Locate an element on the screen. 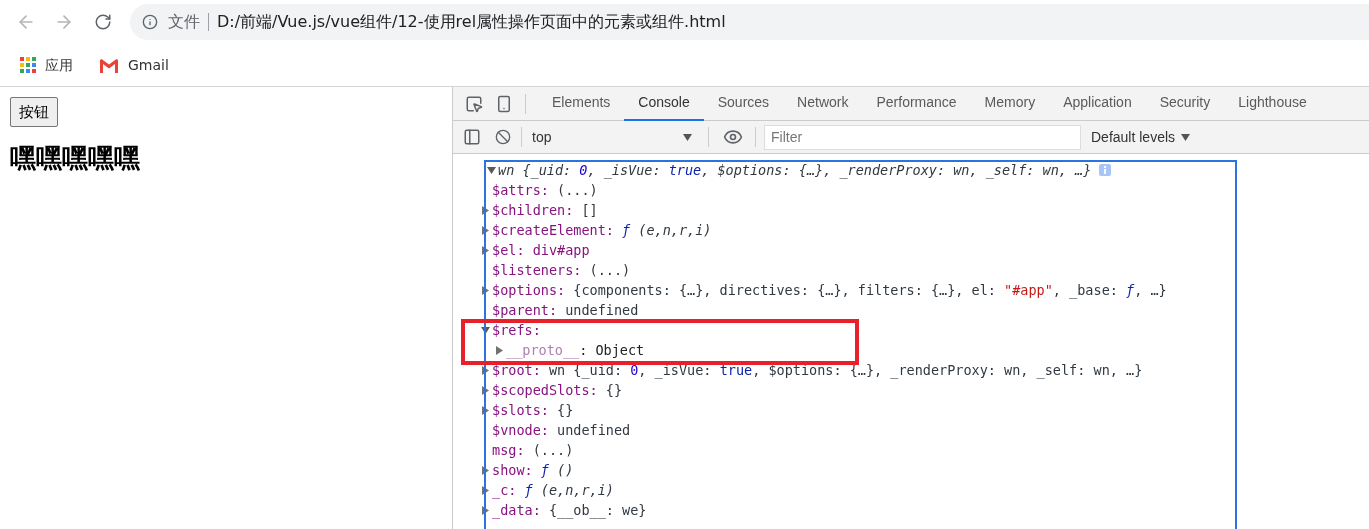 The width and height of the screenshot is (1369, 529). bookmark-link: Gmail is located at coordinates (148, 65).